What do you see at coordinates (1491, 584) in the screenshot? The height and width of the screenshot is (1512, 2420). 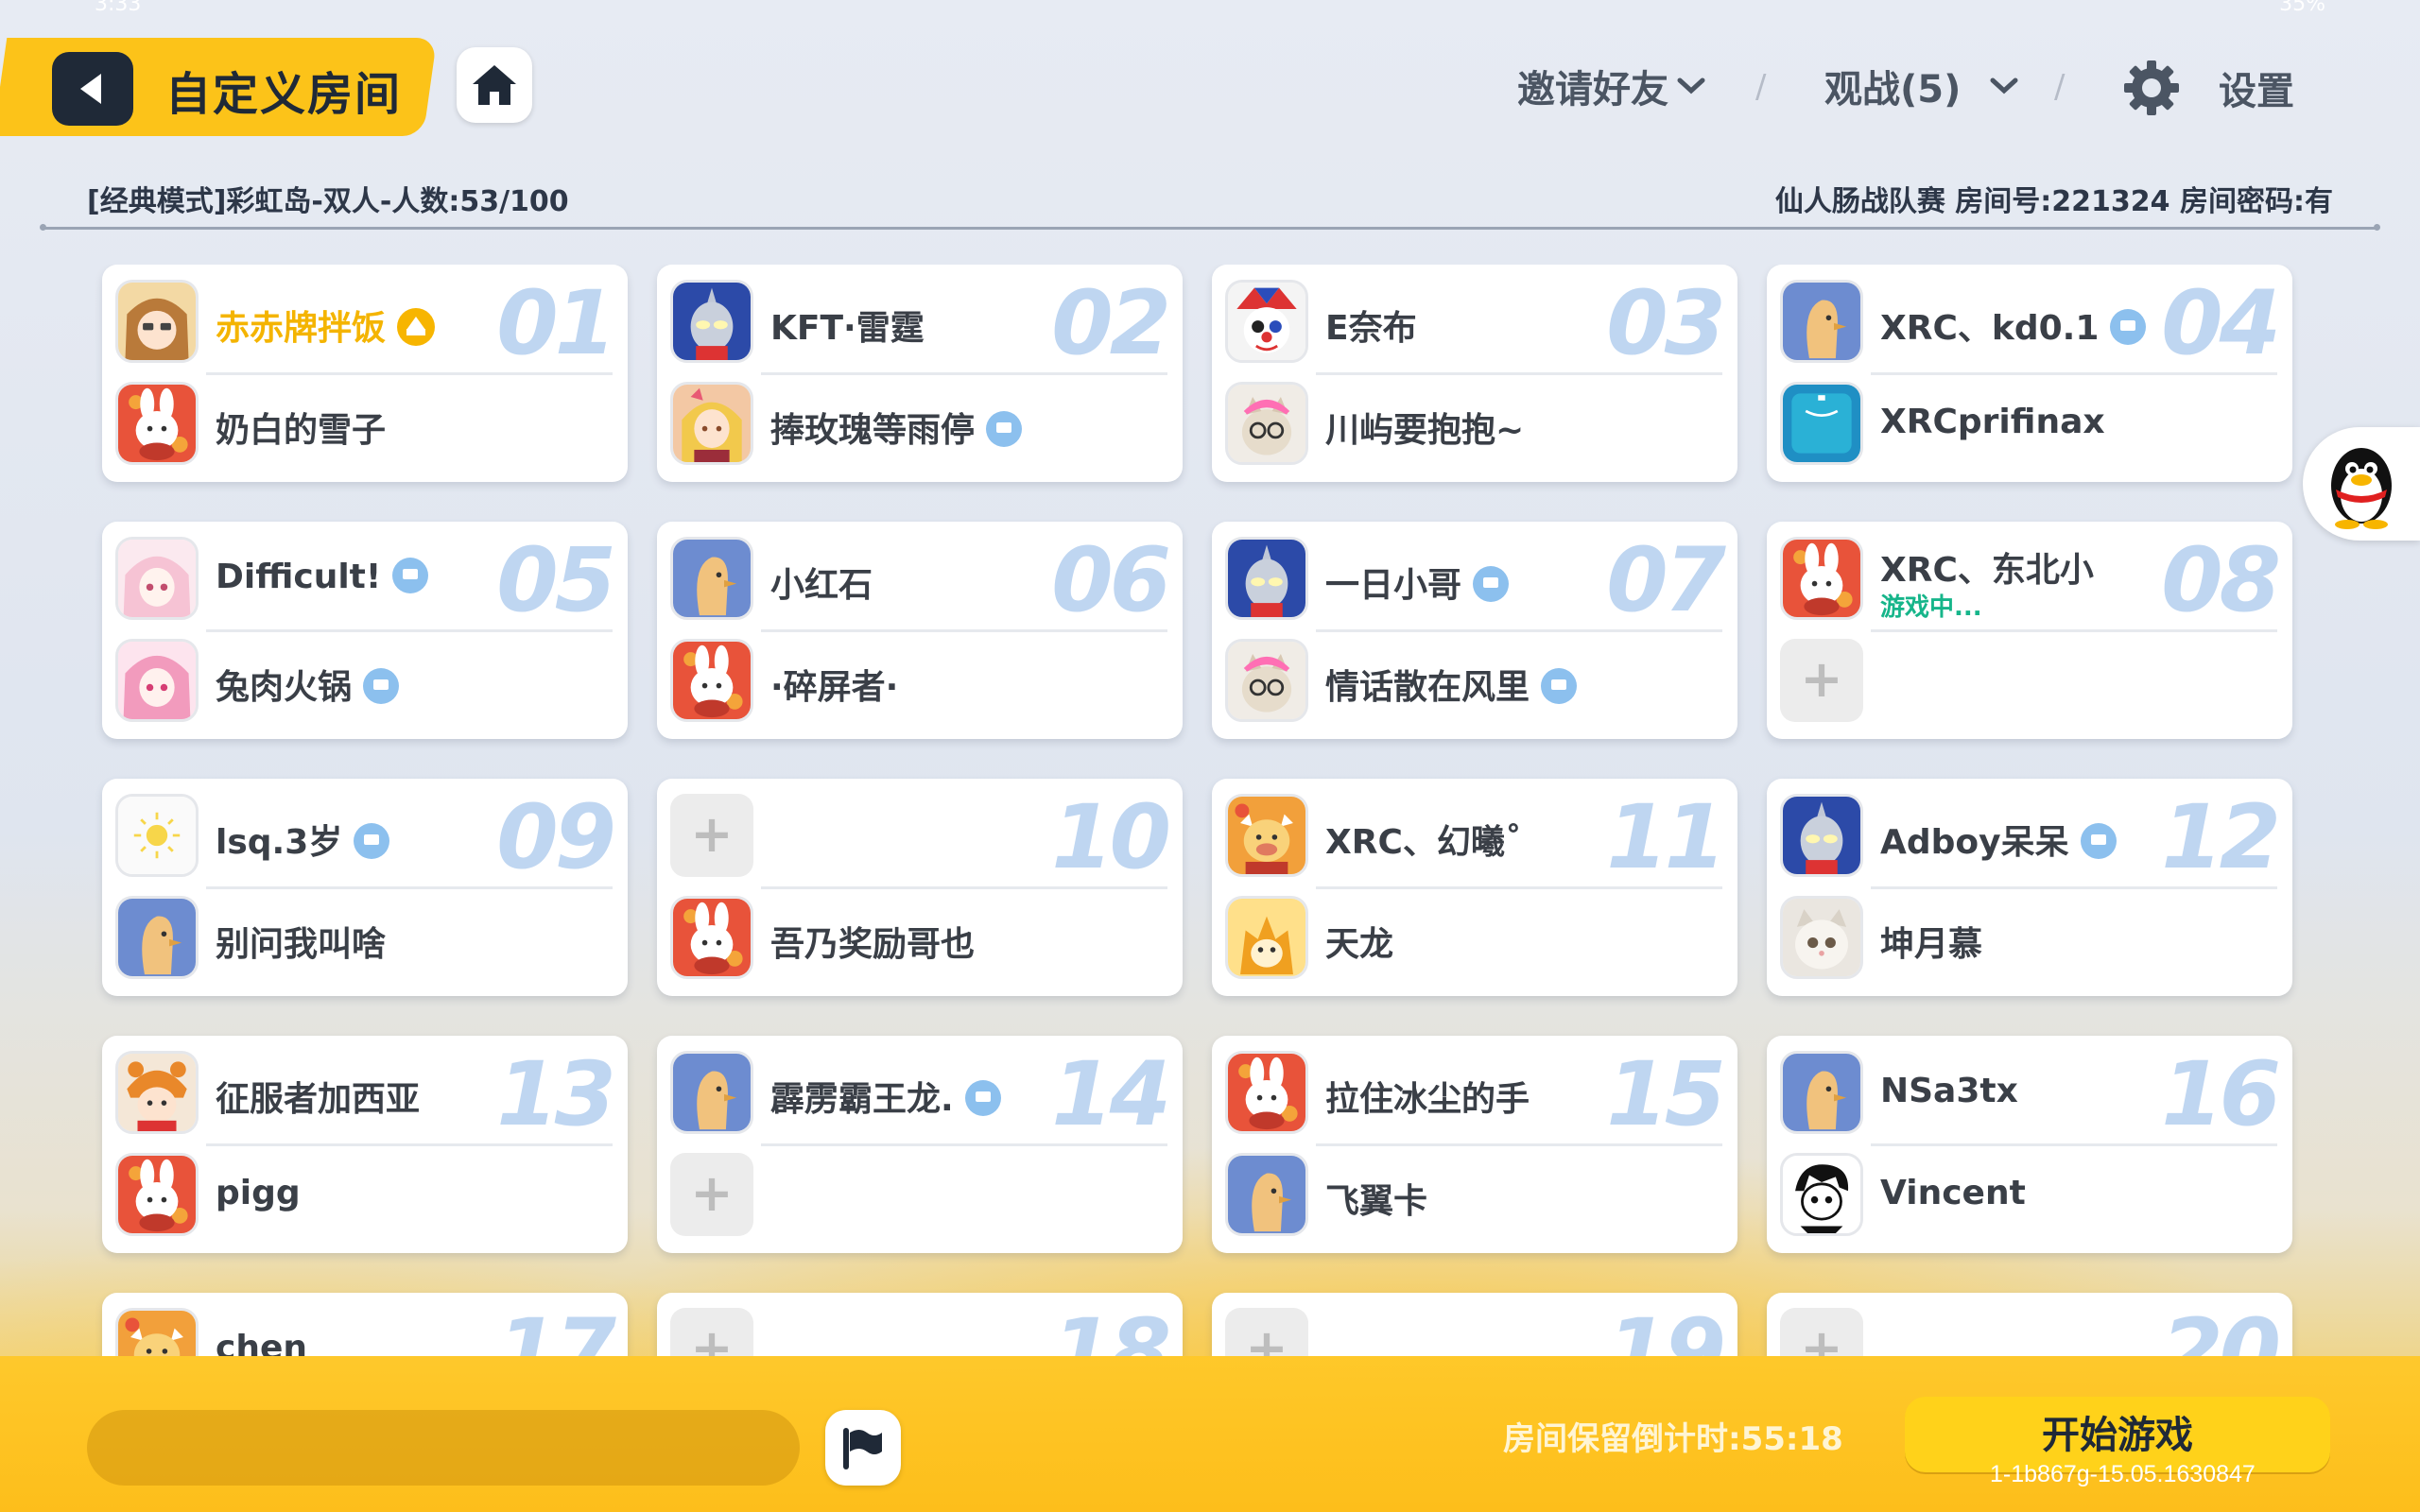 I see `device-badge-icon` at bounding box center [1491, 584].